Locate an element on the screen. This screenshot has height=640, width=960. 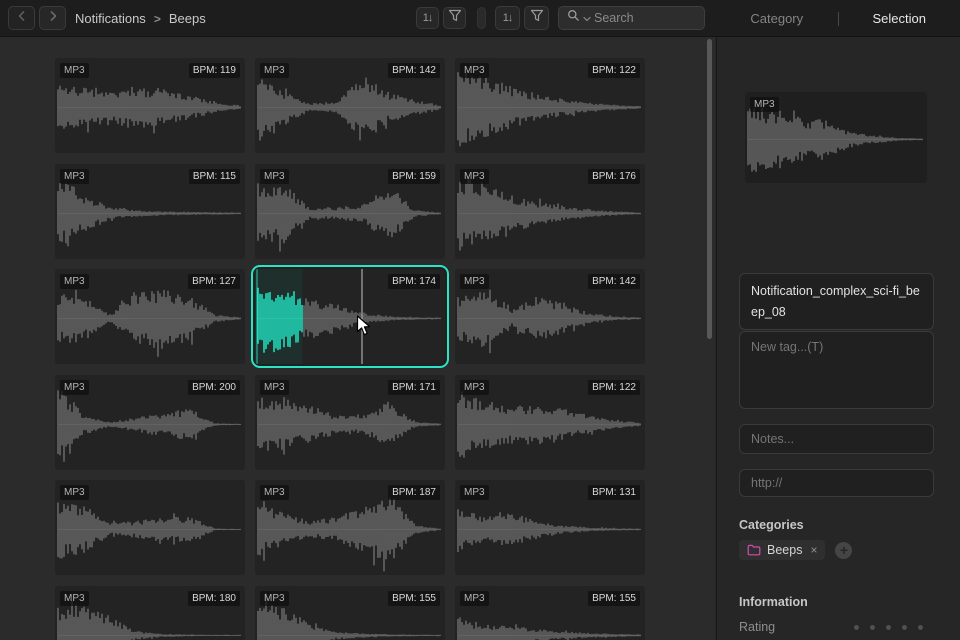
rating-dots is located at coordinates (888, 627).